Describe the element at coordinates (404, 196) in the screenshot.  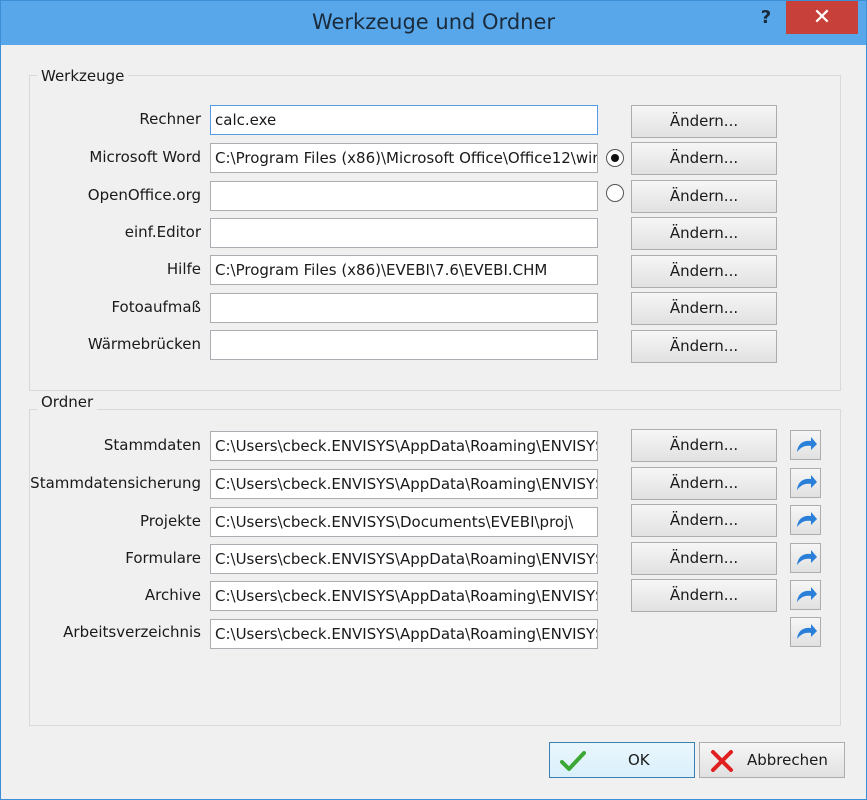
I see `openoffice-field` at that location.